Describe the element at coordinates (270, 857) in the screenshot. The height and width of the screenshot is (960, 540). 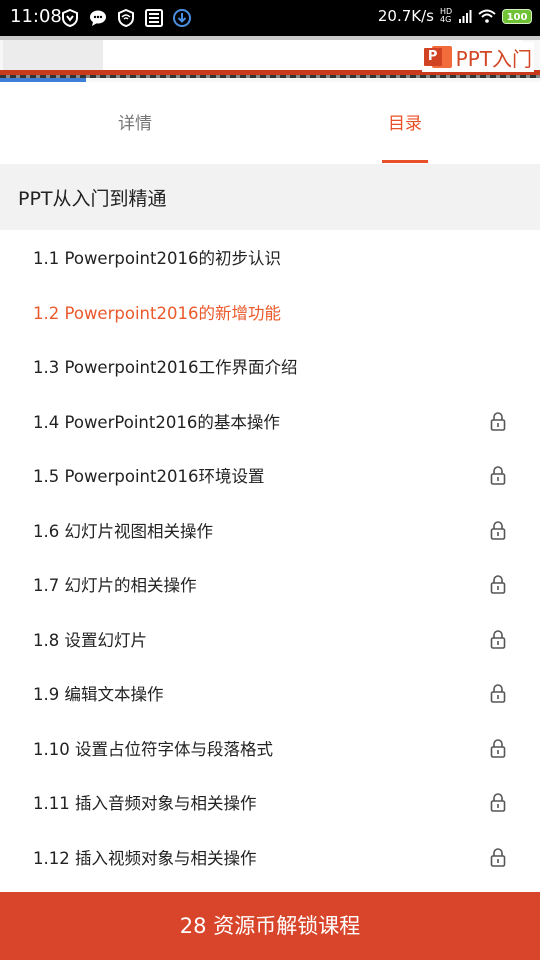
I see `chapter-item-locked: 1.12 插入视频对象与相关操作` at that location.